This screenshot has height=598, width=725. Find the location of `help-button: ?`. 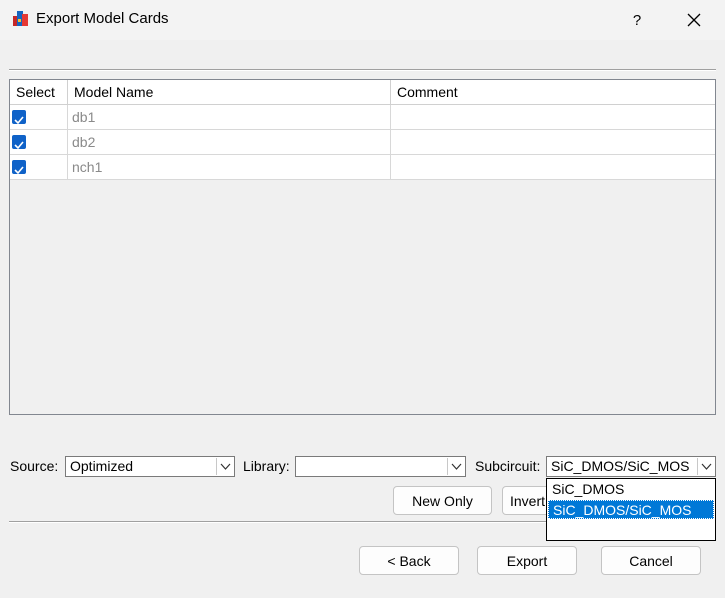

help-button: ? is located at coordinates (637, 20).